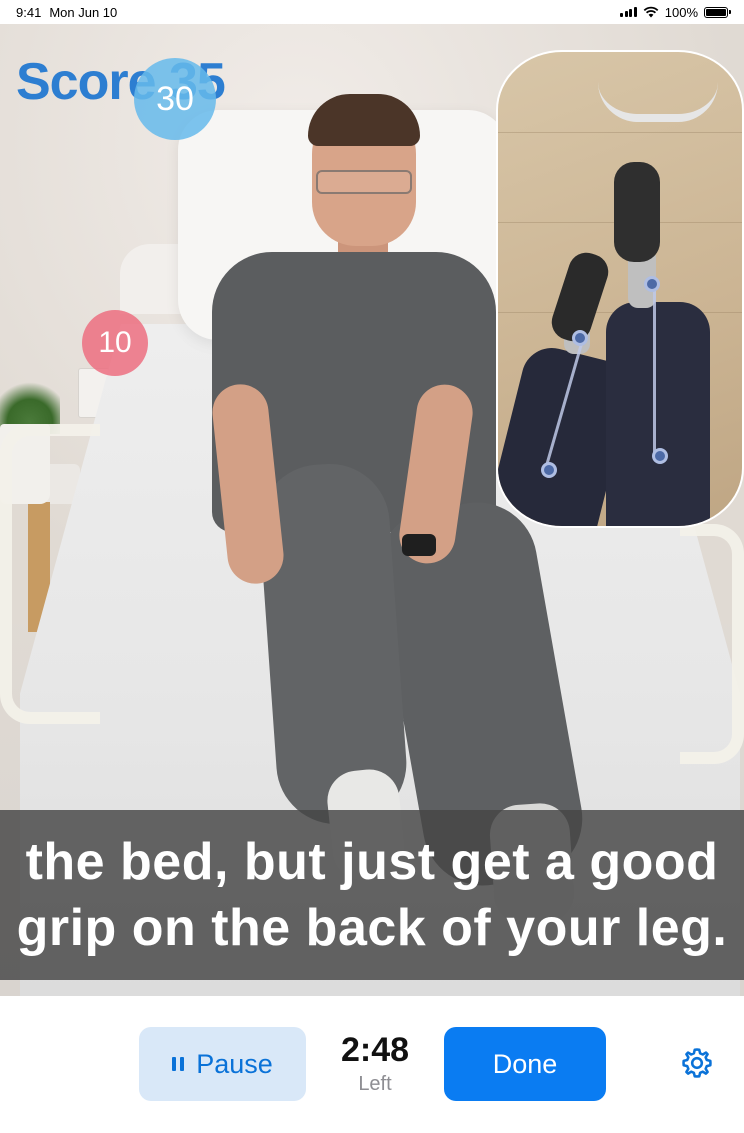 Image resolution: width=744 pixels, height=1133 pixels. What do you see at coordinates (364, 182) in the screenshot?
I see `instructor-glasses` at bounding box center [364, 182].